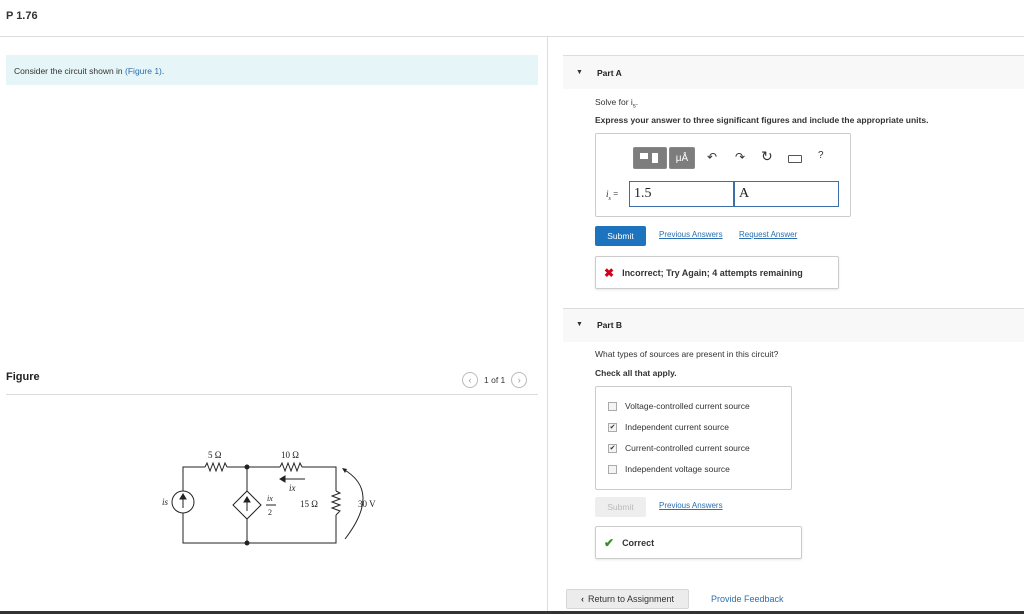  I want to click on part-b-previous-answers-link: Previous Answers, so click(691, 505).